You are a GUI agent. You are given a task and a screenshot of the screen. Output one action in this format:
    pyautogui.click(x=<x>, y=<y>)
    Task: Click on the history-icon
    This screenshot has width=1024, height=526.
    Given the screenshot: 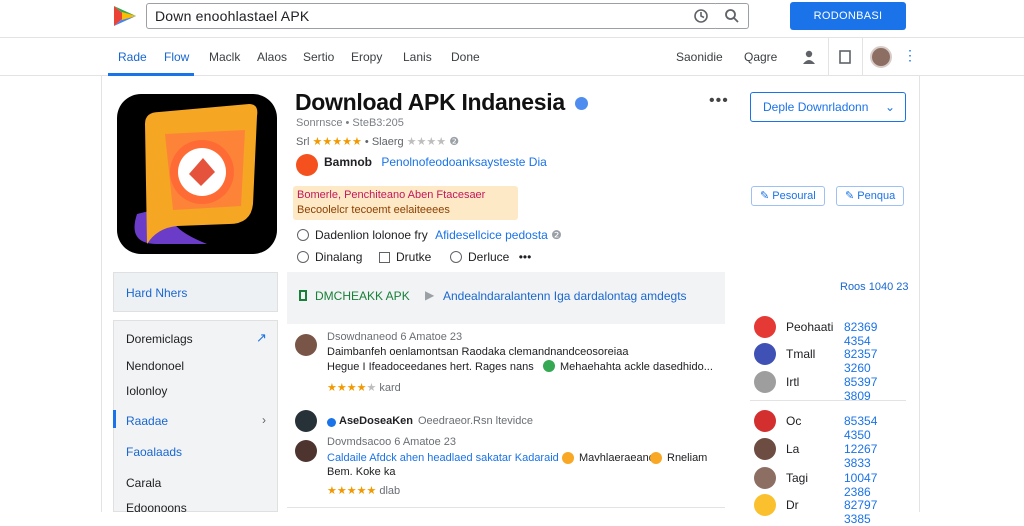 What is the action you would take?
    pyautogui.click(x=701, y=16)
    